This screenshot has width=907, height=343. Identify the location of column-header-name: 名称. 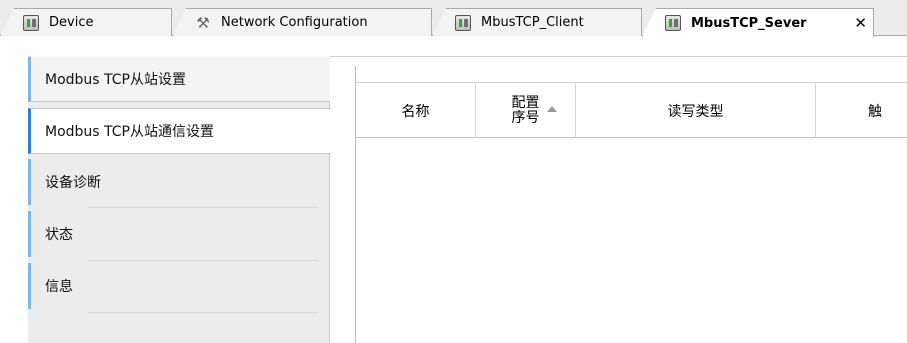
(416, 110).